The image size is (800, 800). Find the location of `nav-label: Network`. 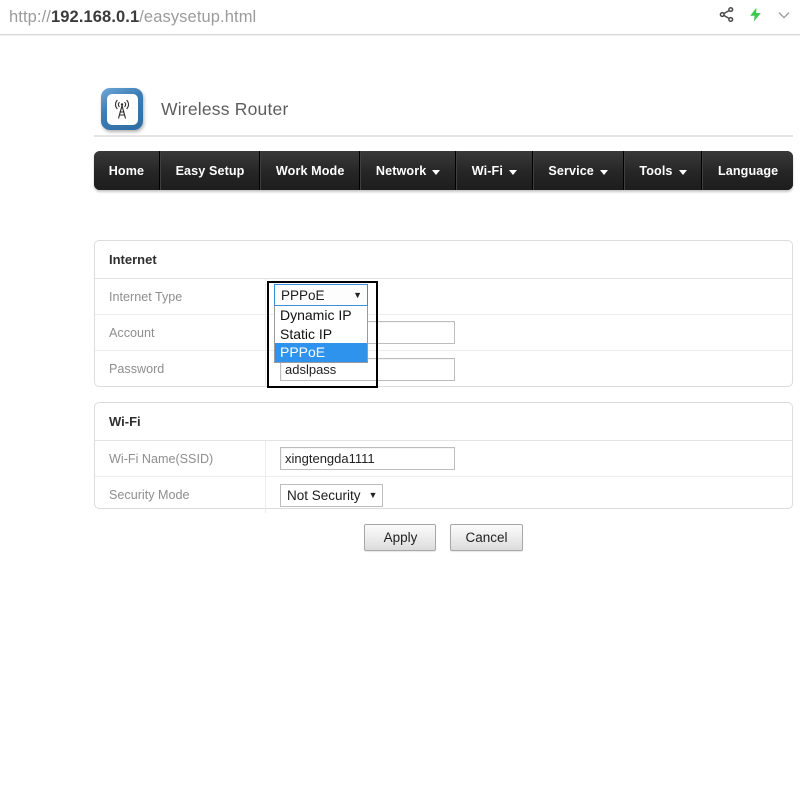

nav-label: Network is located at coordinates (401, 170).